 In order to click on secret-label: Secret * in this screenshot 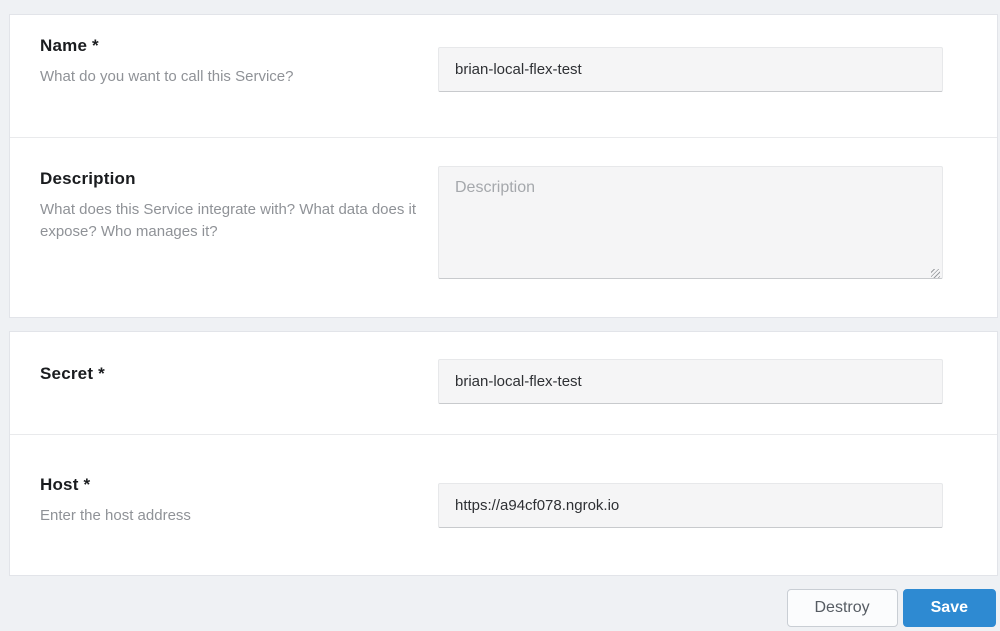, I will do `click(72, 373)`.